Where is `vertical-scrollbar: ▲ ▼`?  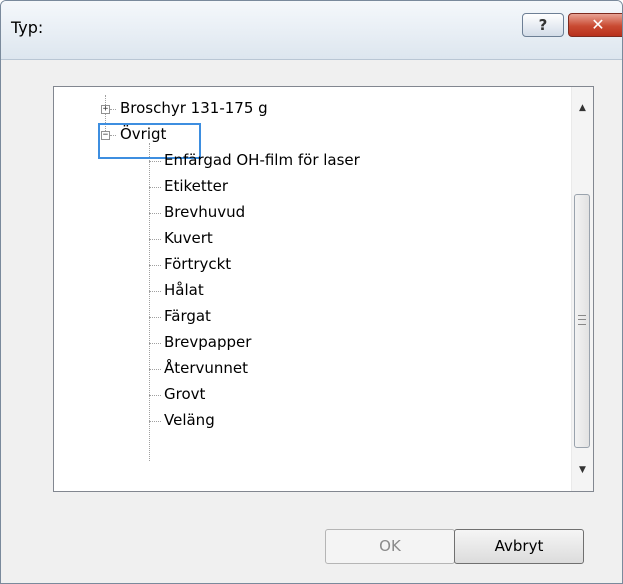
vertical-scrollbar: ▲ ▼ is located at coordinates (582, 289).